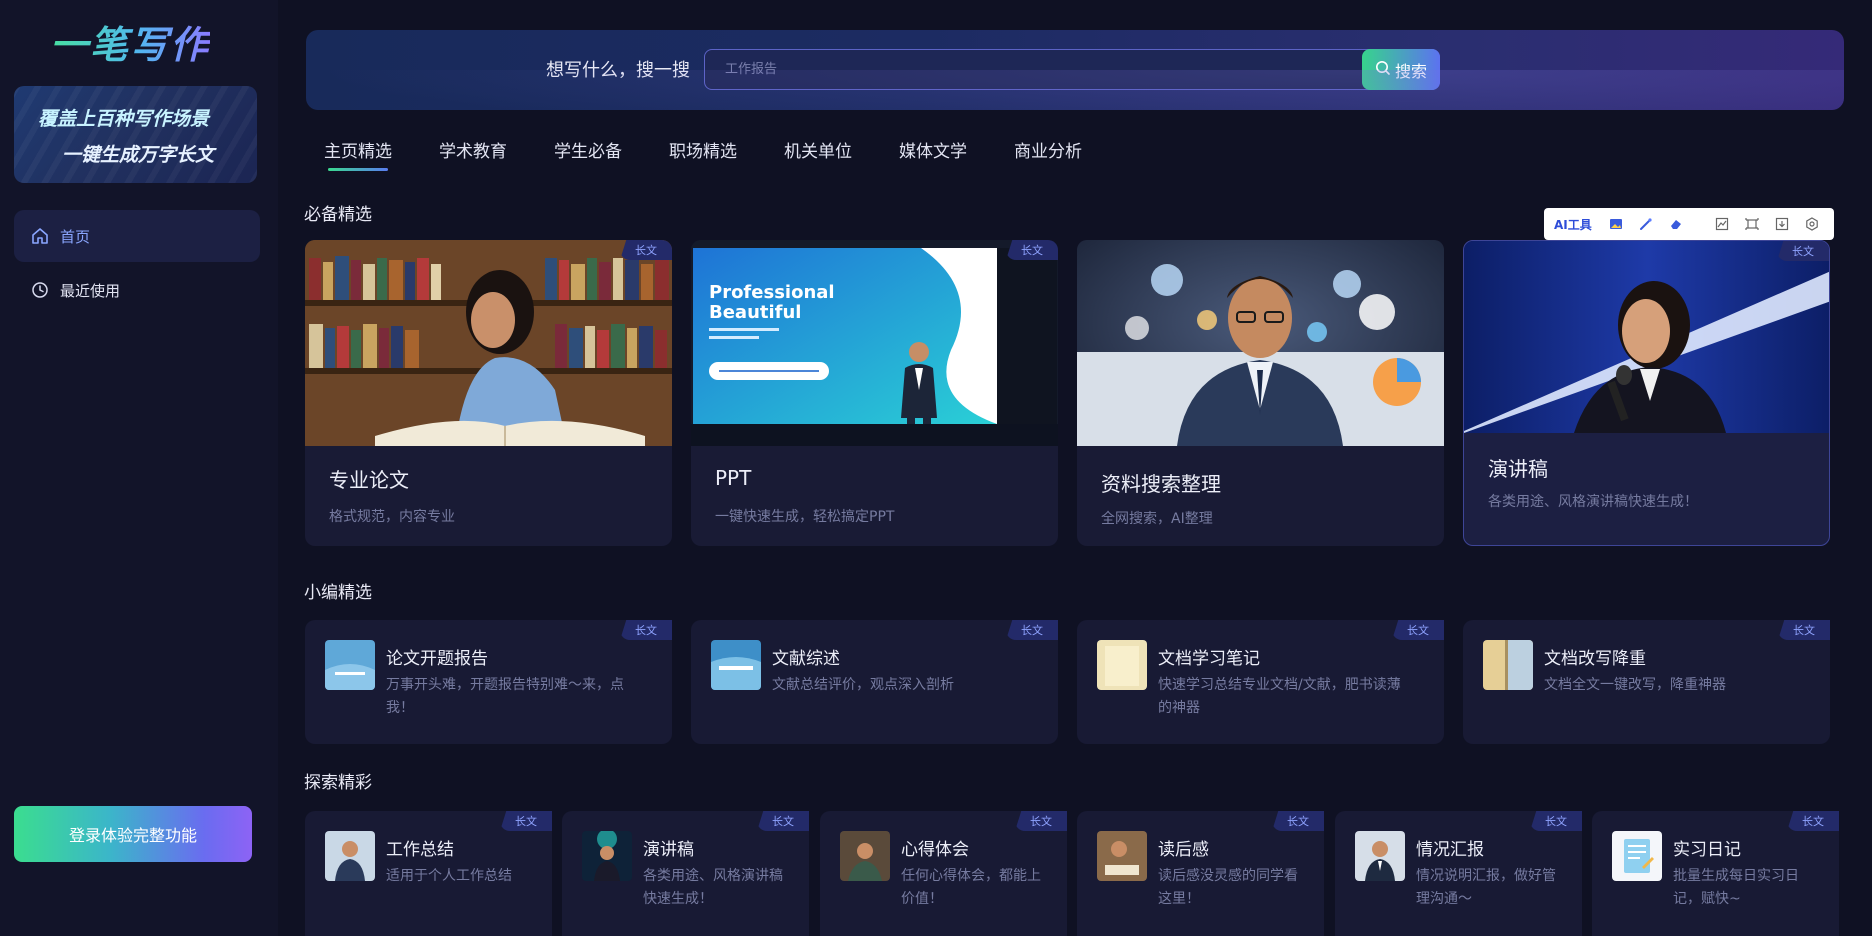 The height and width of the screenshot is (936, 1872). Describe the element at coordinates (1410, 71) in the screenshot. I see `search-button-label: 搜索` at that location.